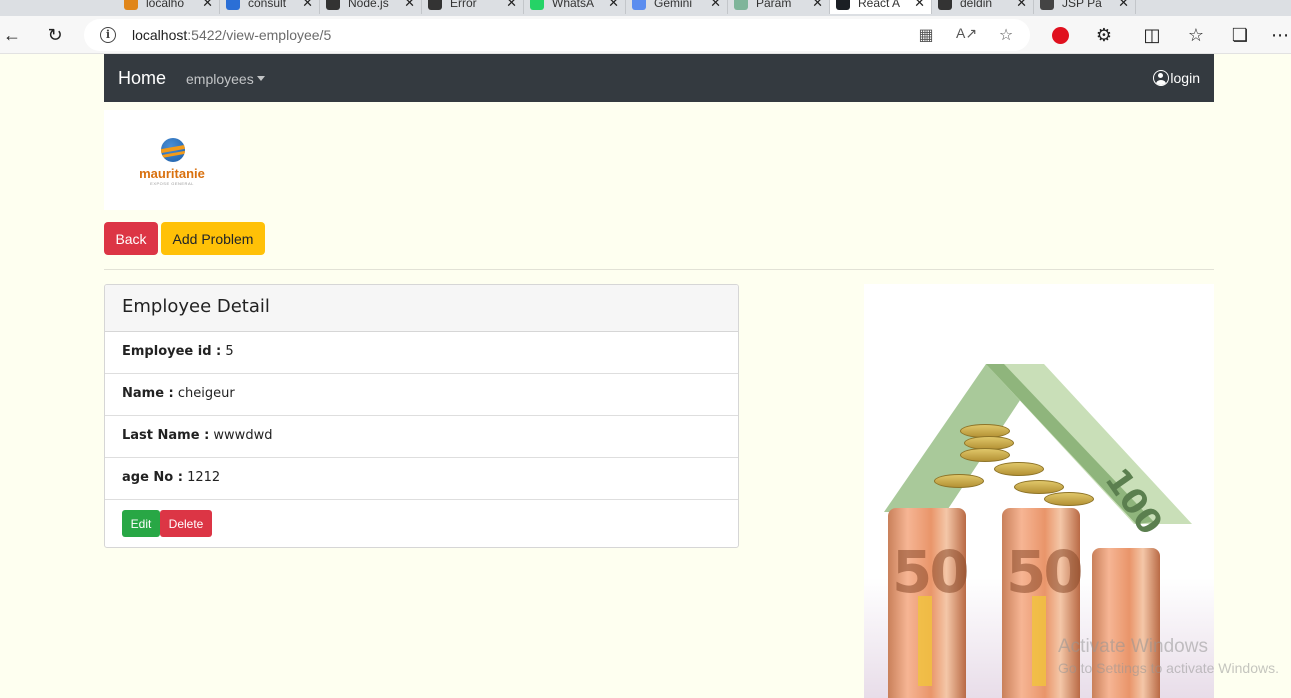  What do you see at coordinates (1133, 646) in the screenshot?
I see `windows-activation-watermark: Activate Windows` at bounding box center [1133, 646].